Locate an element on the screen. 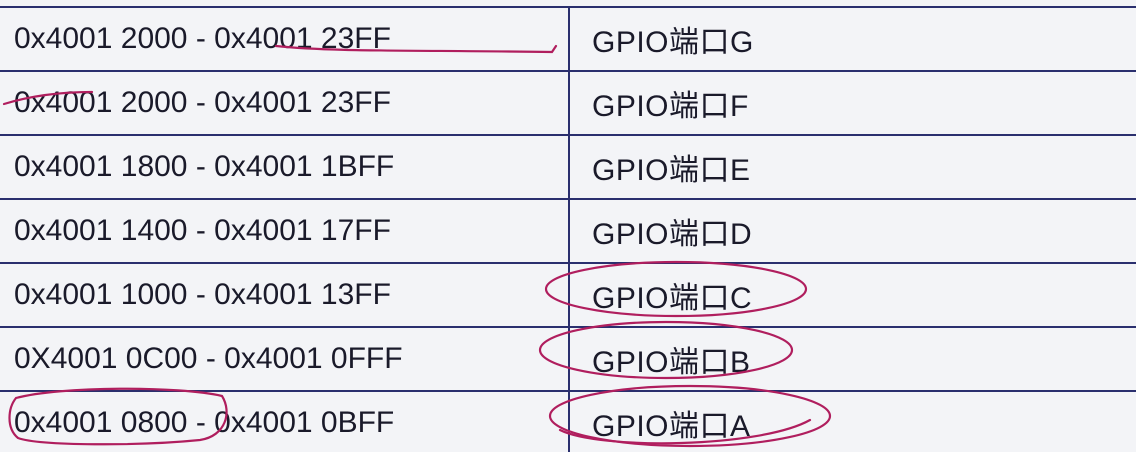 The height and width of the screenshot is (452, 1136). table-row: 0x4001 2000 - 0x4001 23FF GPIO端口G is located at coordinates (568, 39).